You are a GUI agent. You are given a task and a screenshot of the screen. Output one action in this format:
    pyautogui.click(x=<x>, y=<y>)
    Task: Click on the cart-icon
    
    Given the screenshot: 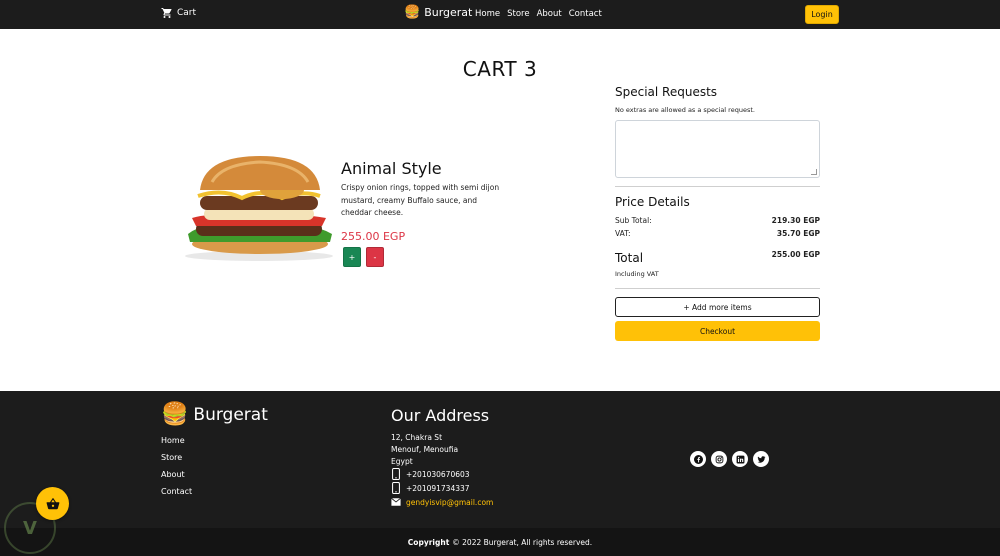 What is the action you would take?
    pyautogui.click(x=166, y=13)
    